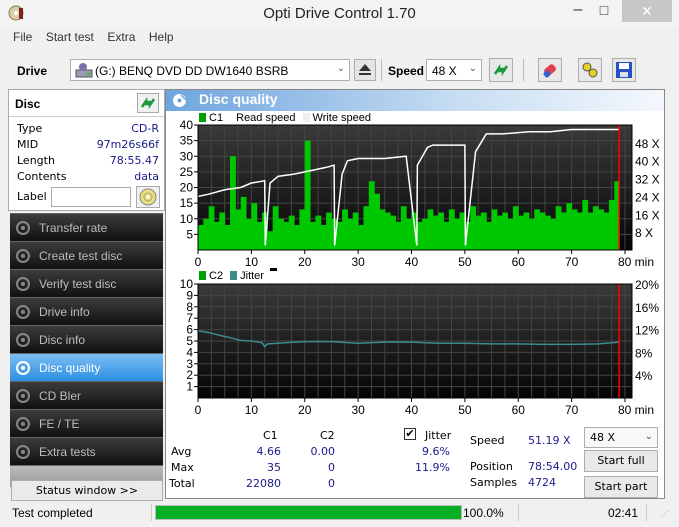 The height and width of the screenshot is (527, 679). What do you see at coordinates (406, 71) in the screenshot?
I see `speed-label: Speed` at bounding box center [406, 71].